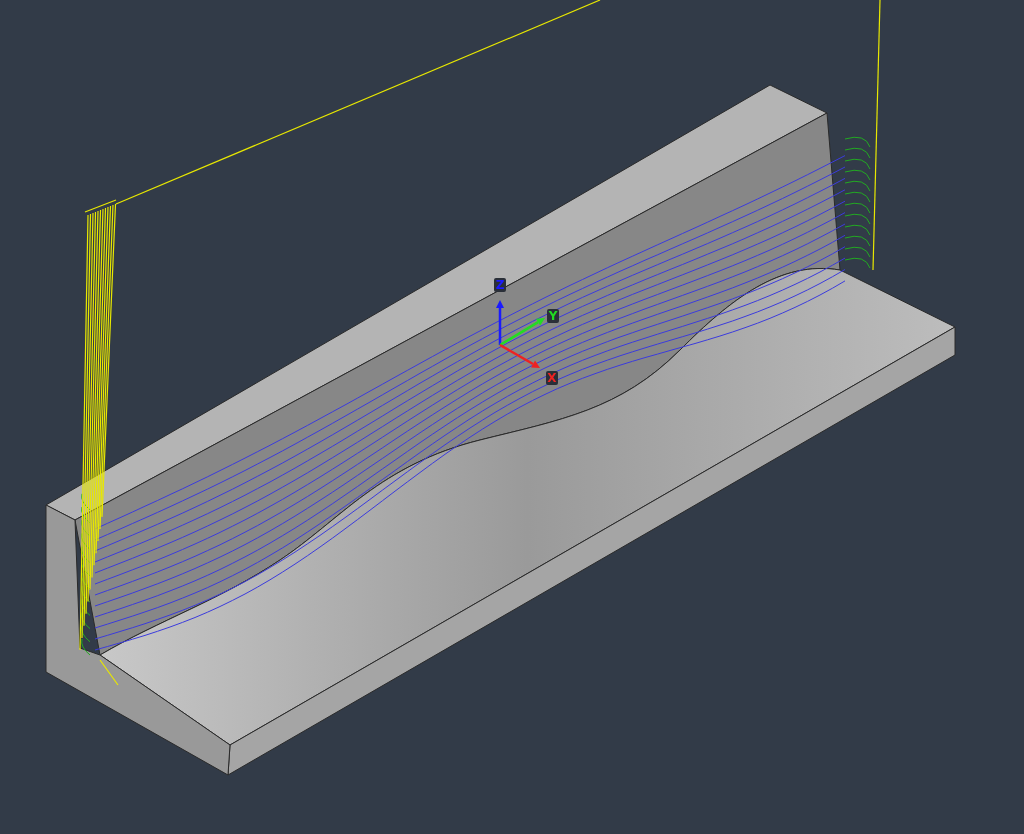 The image size is (1024, 834). Describe the element at coordinates (553, 316) in the screenshot. I see `axis-label: Y` at that location.